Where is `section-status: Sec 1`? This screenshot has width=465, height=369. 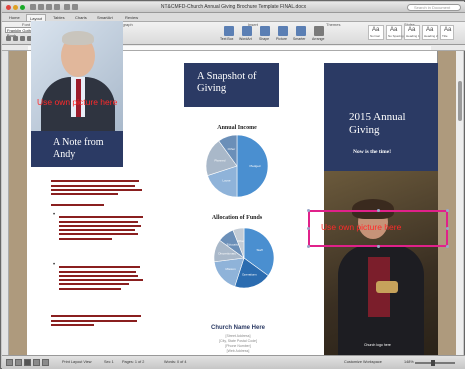 section-status: Sec 1 is located at coordinates (109, 362).